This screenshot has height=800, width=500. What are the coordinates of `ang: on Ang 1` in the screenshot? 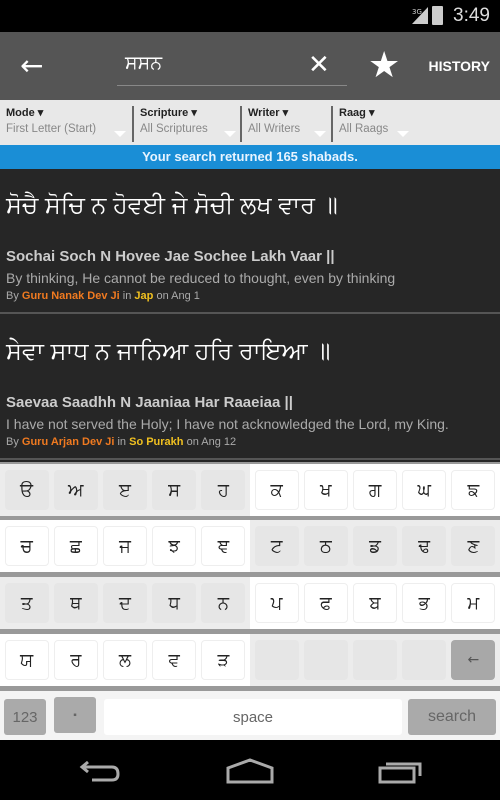 It's located at (176, 296).